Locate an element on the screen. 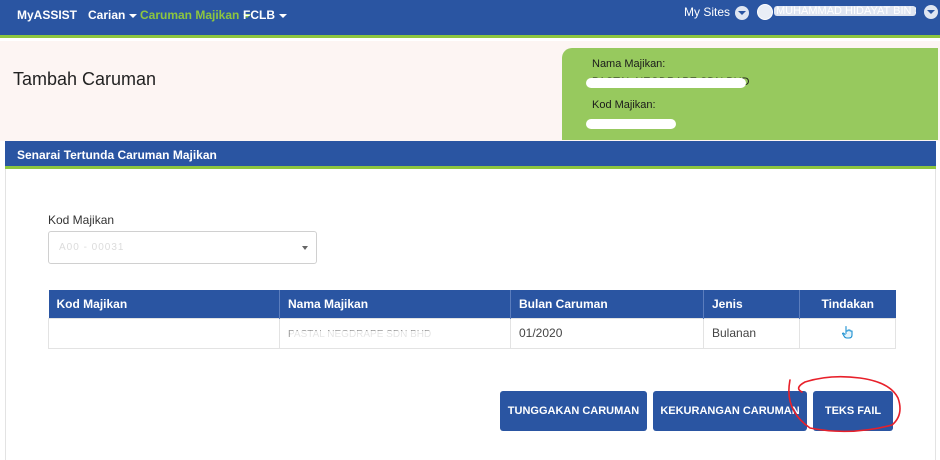 The image size is (940, 460). section-header: Senarai Tertunda Caruman Majikan is located at coordinates (470, 155).